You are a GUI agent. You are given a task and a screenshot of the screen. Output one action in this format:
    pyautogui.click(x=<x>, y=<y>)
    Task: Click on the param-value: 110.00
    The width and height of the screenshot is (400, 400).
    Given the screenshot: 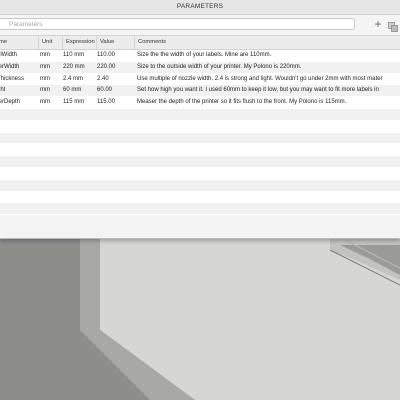 What is the action you would take?
    pyautogui.click(x=106, y=55)
    